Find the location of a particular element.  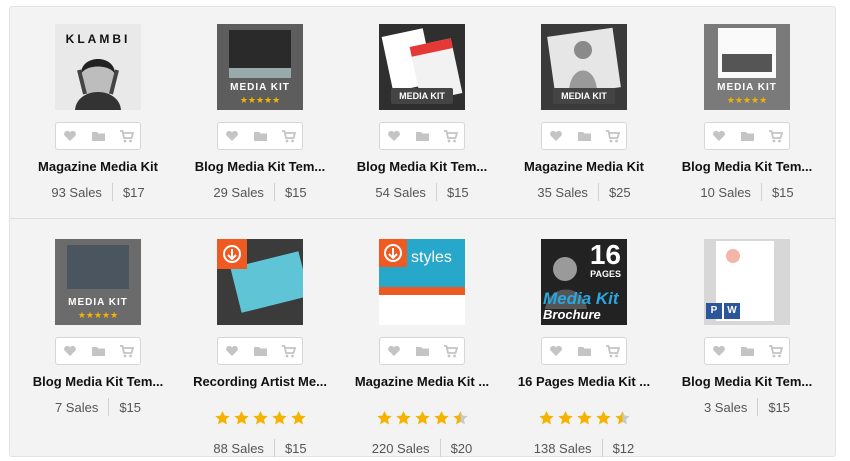

product-meta: 10 Sales $15 is located at coordinates (747, 192).